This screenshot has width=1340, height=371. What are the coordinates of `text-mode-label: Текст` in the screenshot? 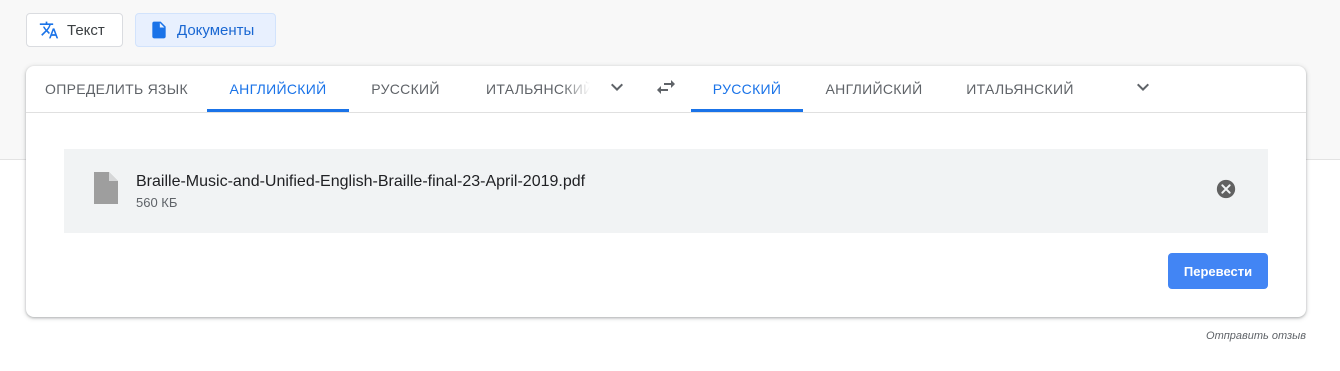 It's located at (86, 30).